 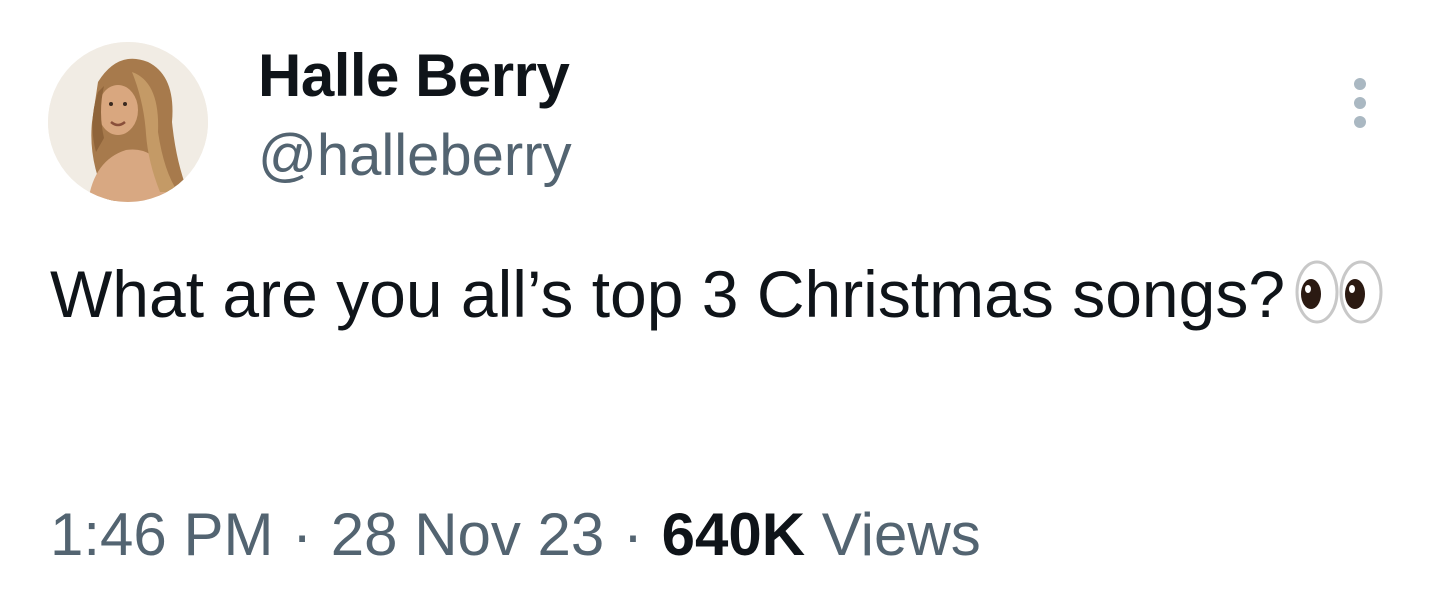 I want to click on more-options-icon, so click(x=1360, y=103).